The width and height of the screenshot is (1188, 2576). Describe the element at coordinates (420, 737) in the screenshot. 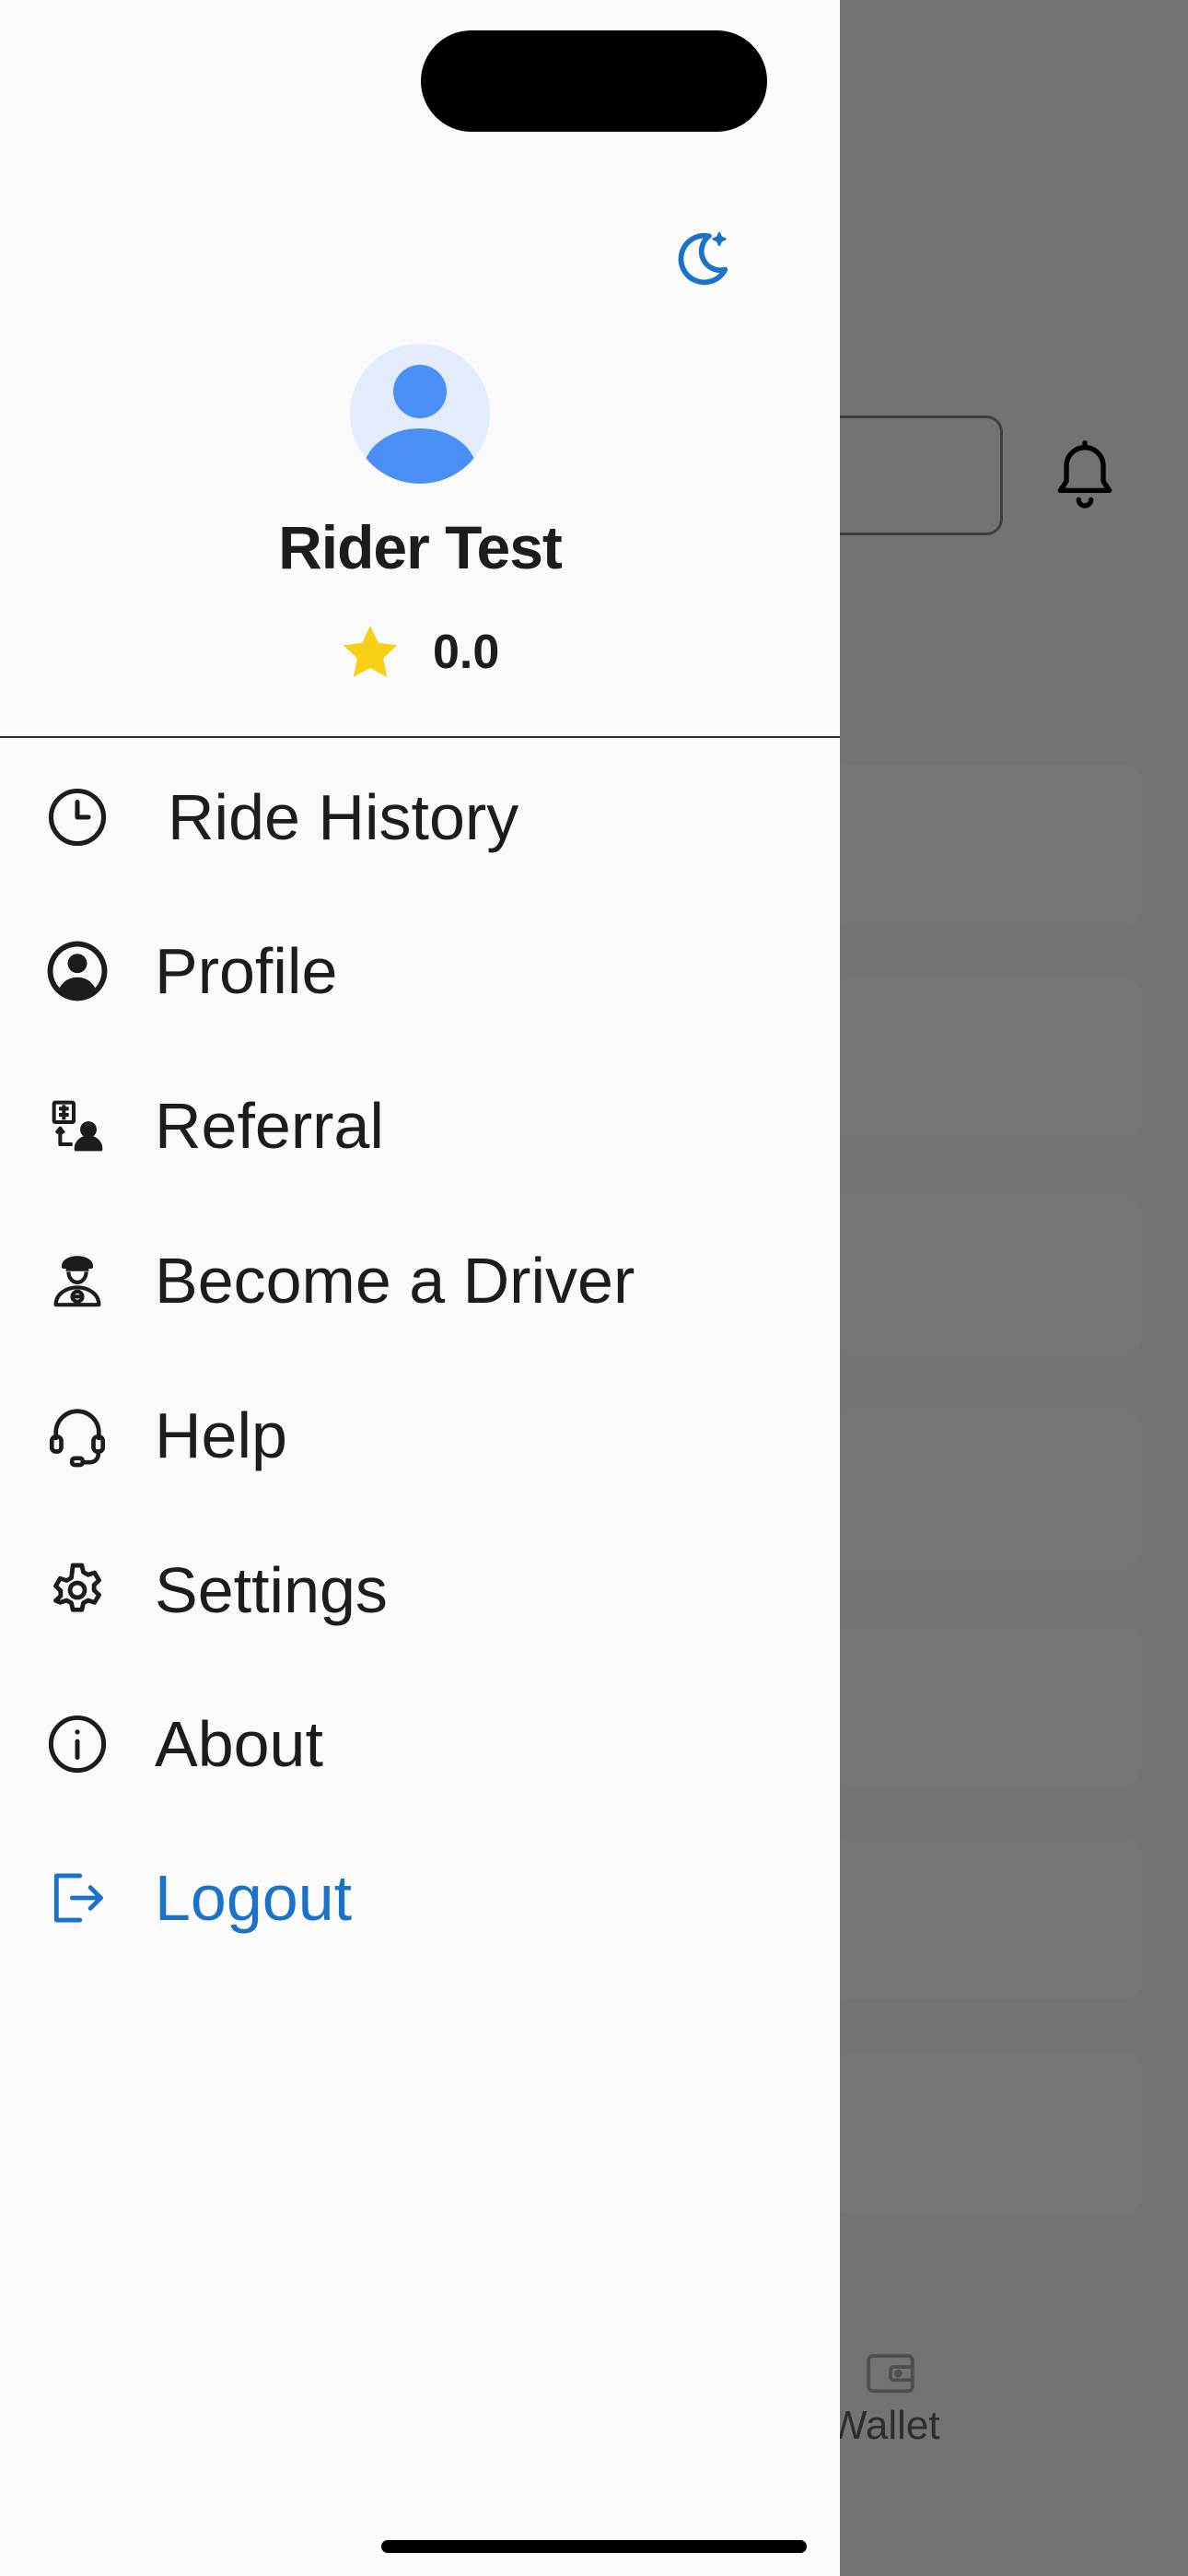

I see `divider` at that location.